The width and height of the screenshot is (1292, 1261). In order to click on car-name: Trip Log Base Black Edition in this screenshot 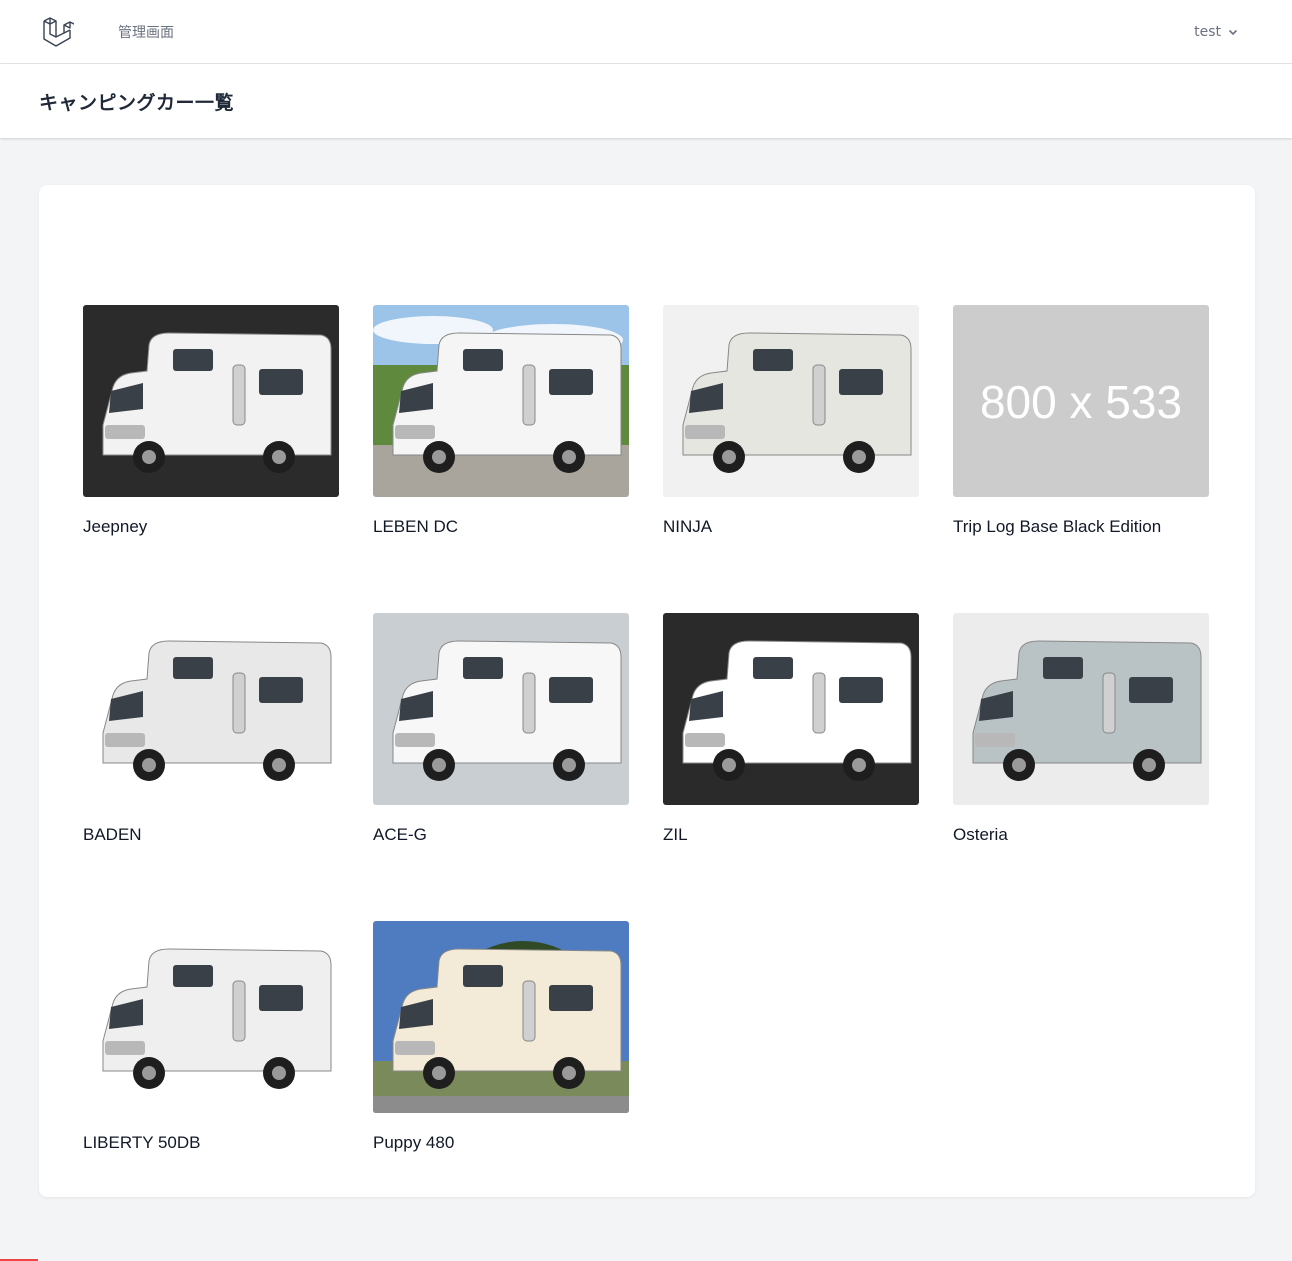, I will do `click(1081, 527)`.